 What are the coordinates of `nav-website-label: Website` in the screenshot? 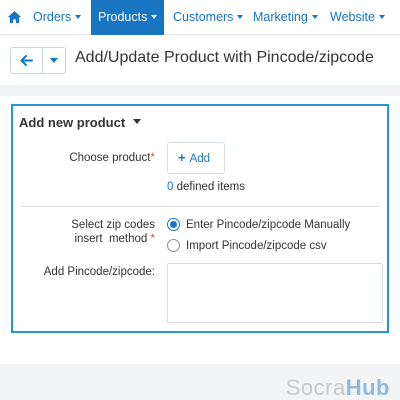 It's located at (352, 17).